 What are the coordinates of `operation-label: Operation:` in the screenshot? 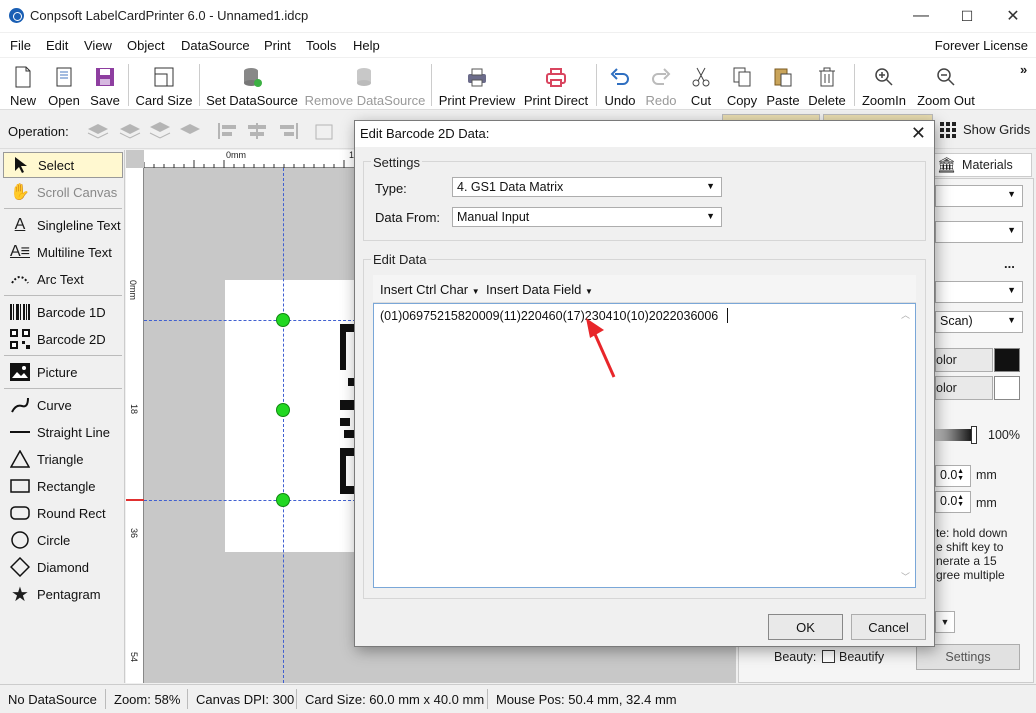 It's located at (38, 131).